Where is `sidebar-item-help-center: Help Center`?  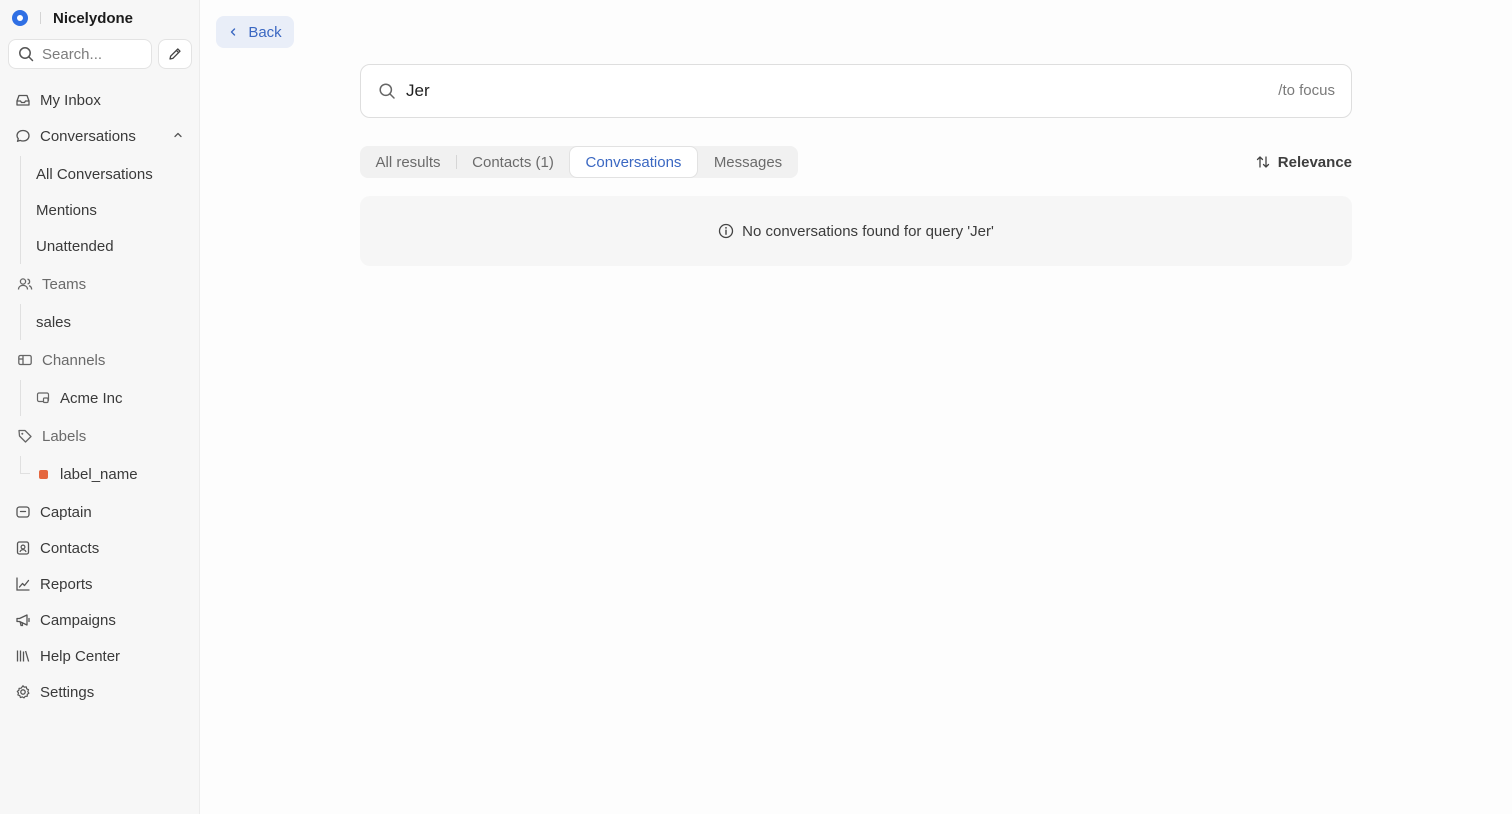
sidebar-item-help-center: Help Center is located at coordinates (100, 656).